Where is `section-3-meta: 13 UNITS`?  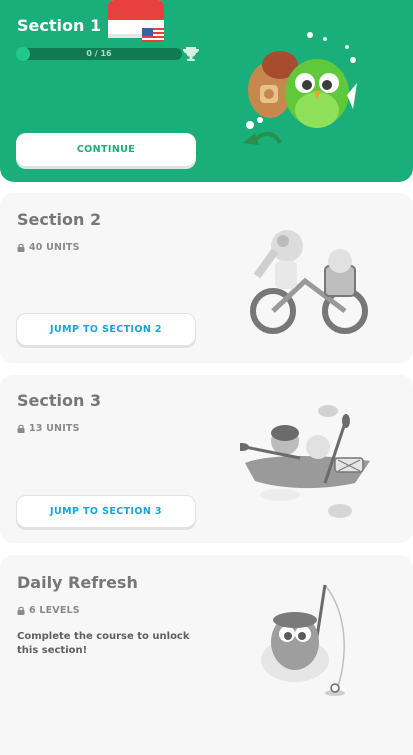
section-3-meta: 13 UNITS is located at coordinates (48, 428).